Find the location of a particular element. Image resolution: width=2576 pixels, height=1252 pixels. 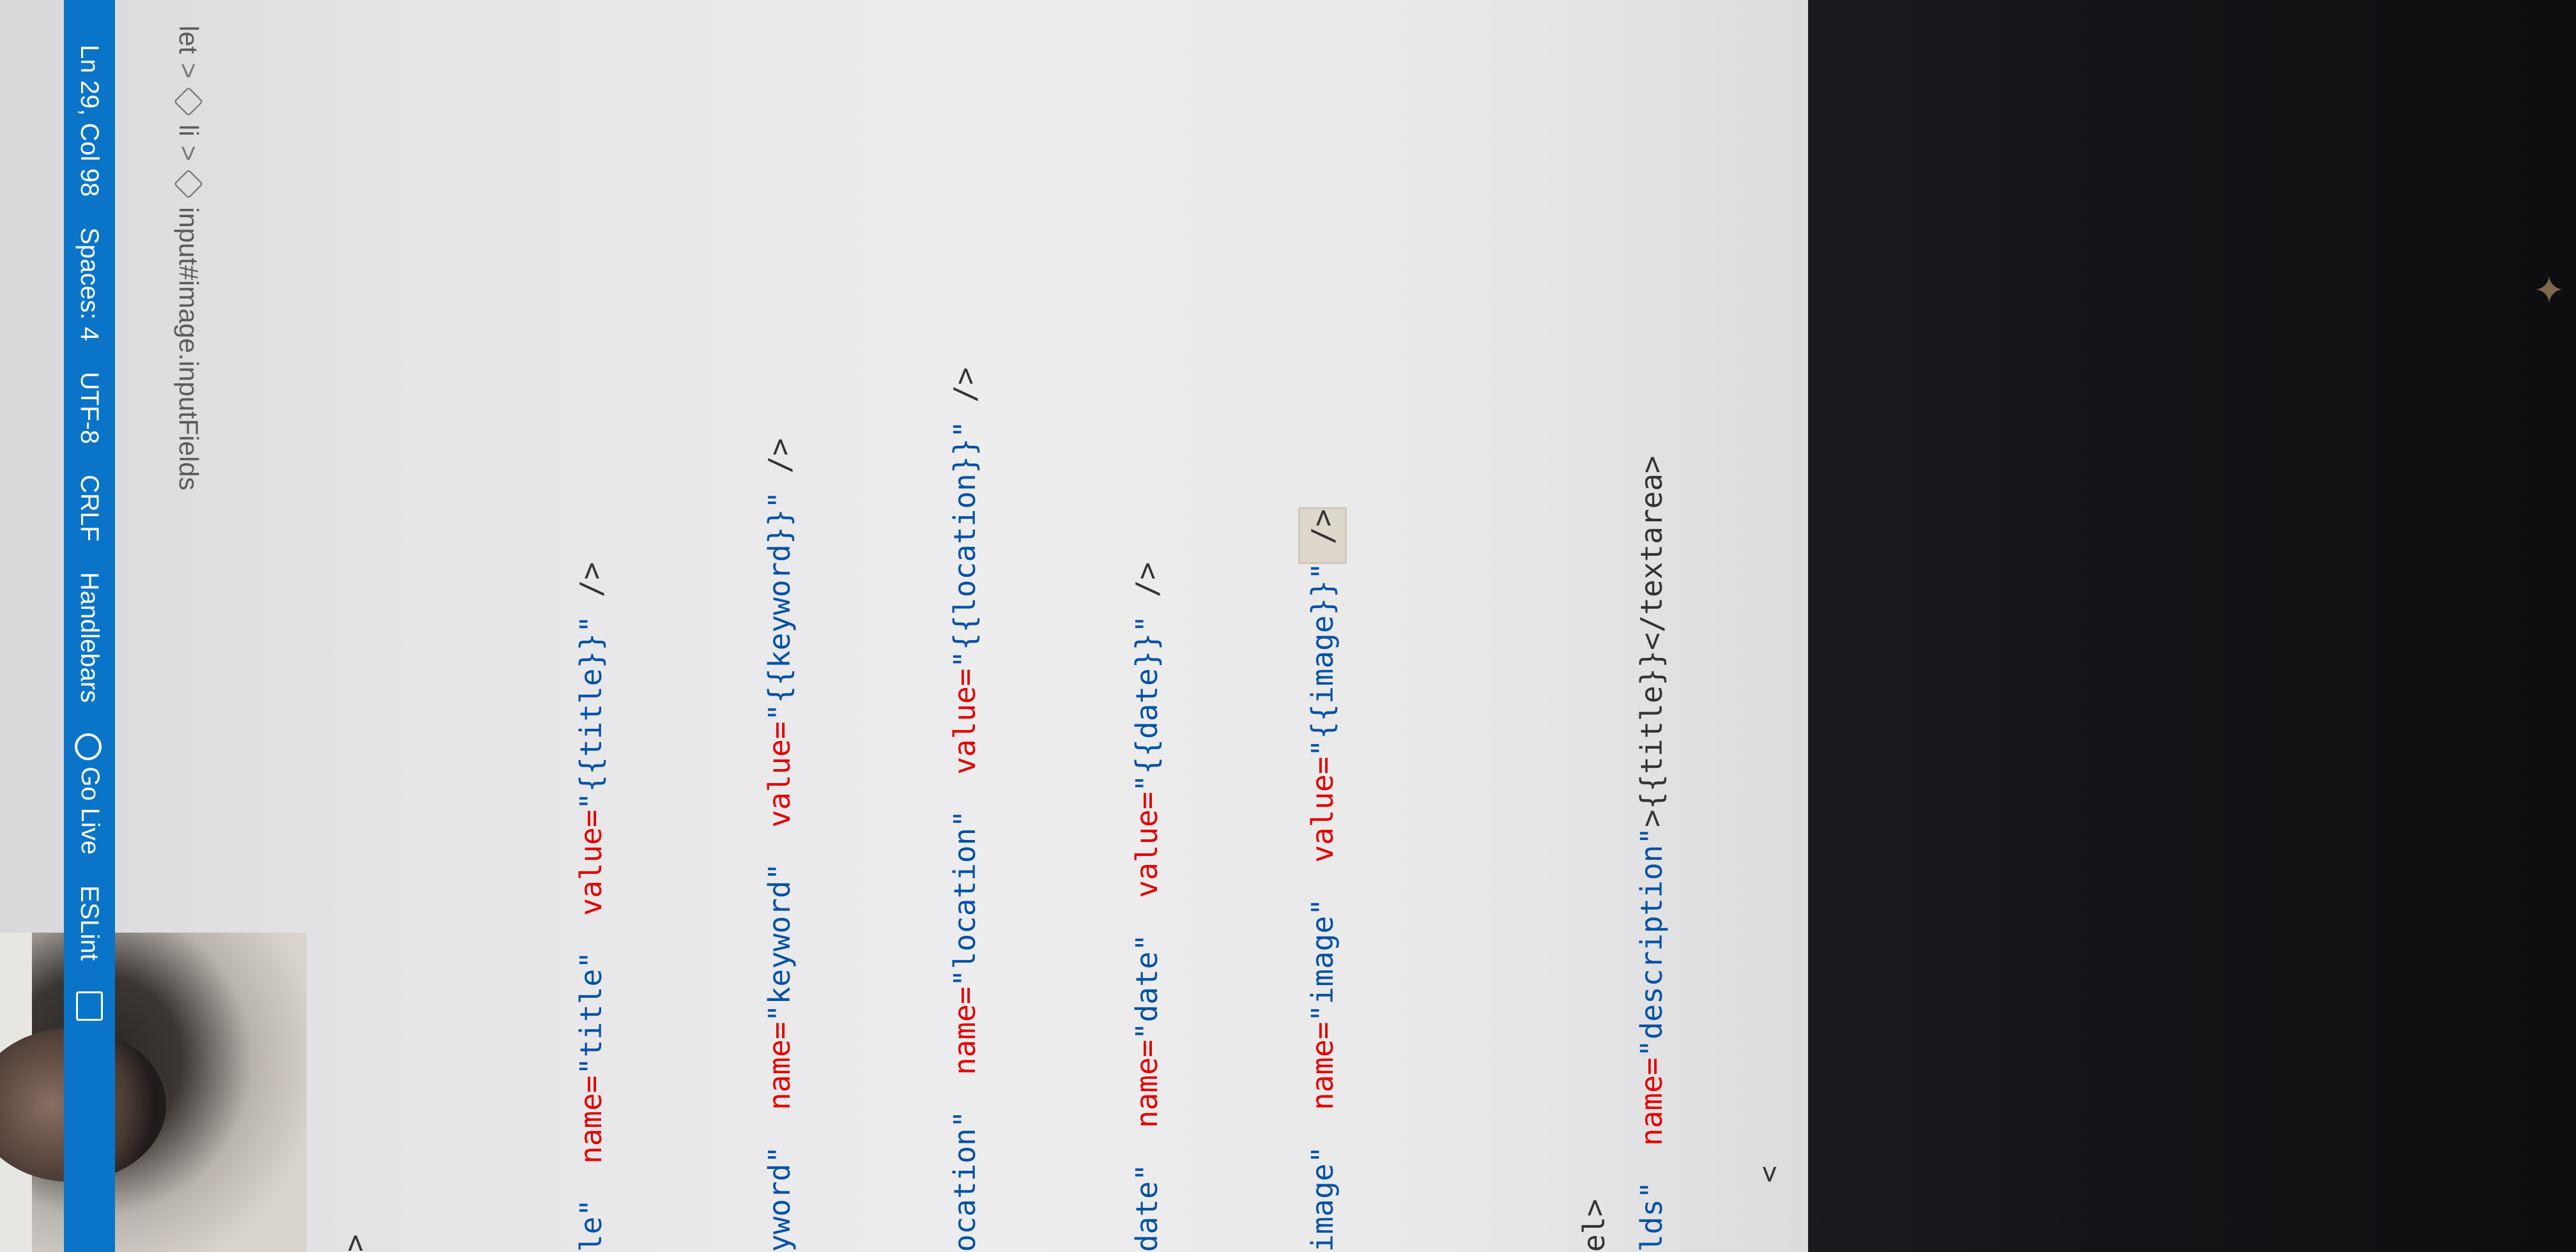

code-text: > is located at coordinates (354, 1243).